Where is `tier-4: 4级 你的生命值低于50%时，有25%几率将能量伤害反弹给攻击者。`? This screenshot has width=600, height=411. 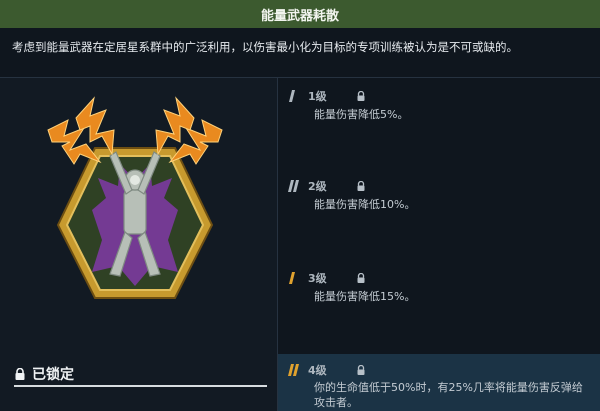
tier-4: 4级 你的生命值低于50%时，有25%几率将能量伤害反弹给攻击者。 is located at coordinates (439, 382).